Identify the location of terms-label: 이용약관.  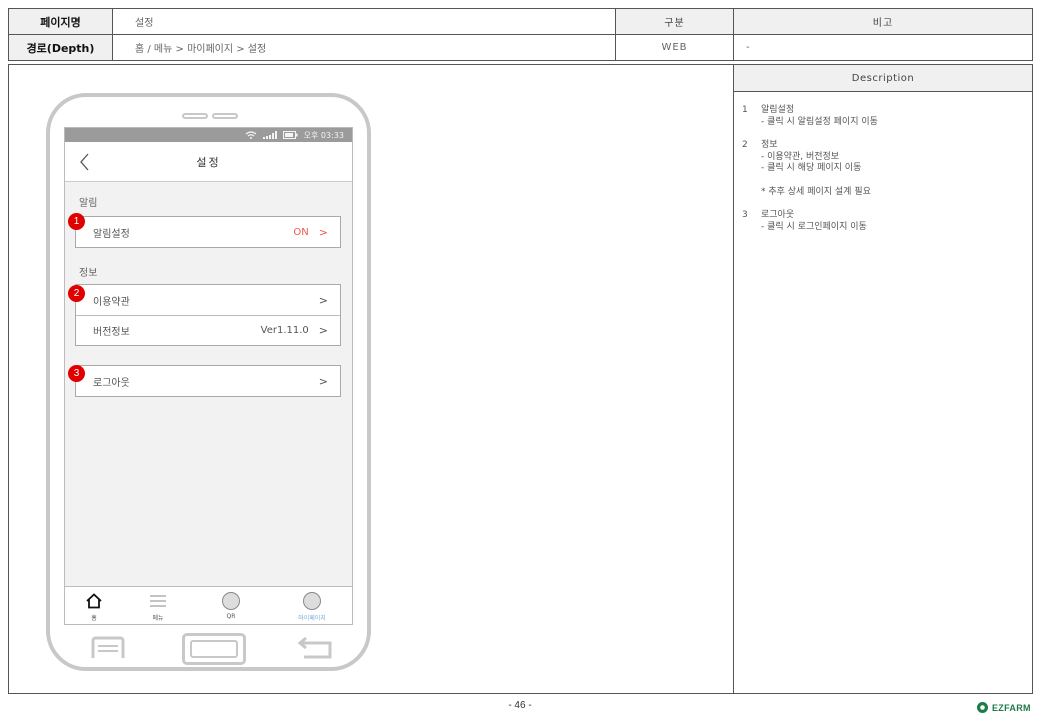
(111, 302).